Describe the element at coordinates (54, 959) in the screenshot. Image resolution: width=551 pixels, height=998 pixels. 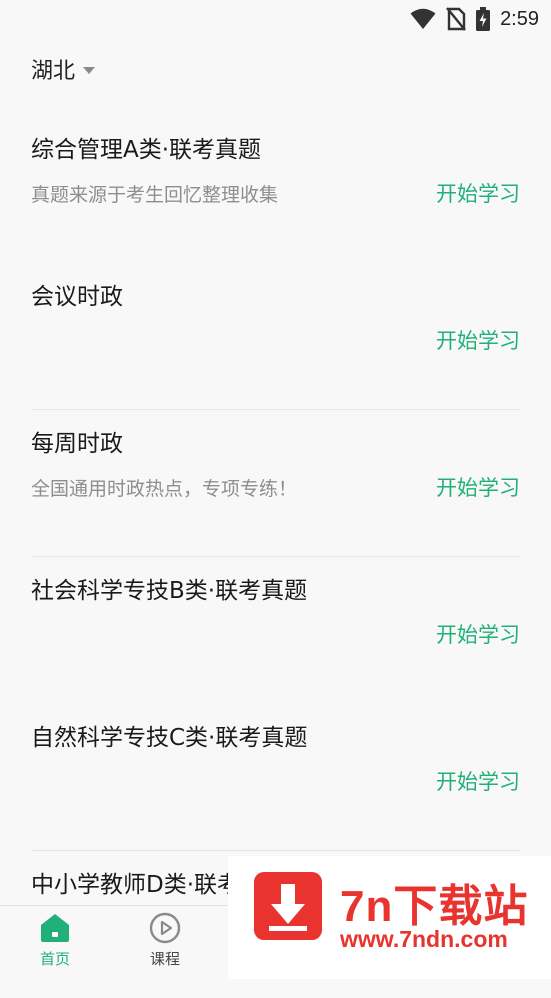
I see `tab-label: 首页` at that location.